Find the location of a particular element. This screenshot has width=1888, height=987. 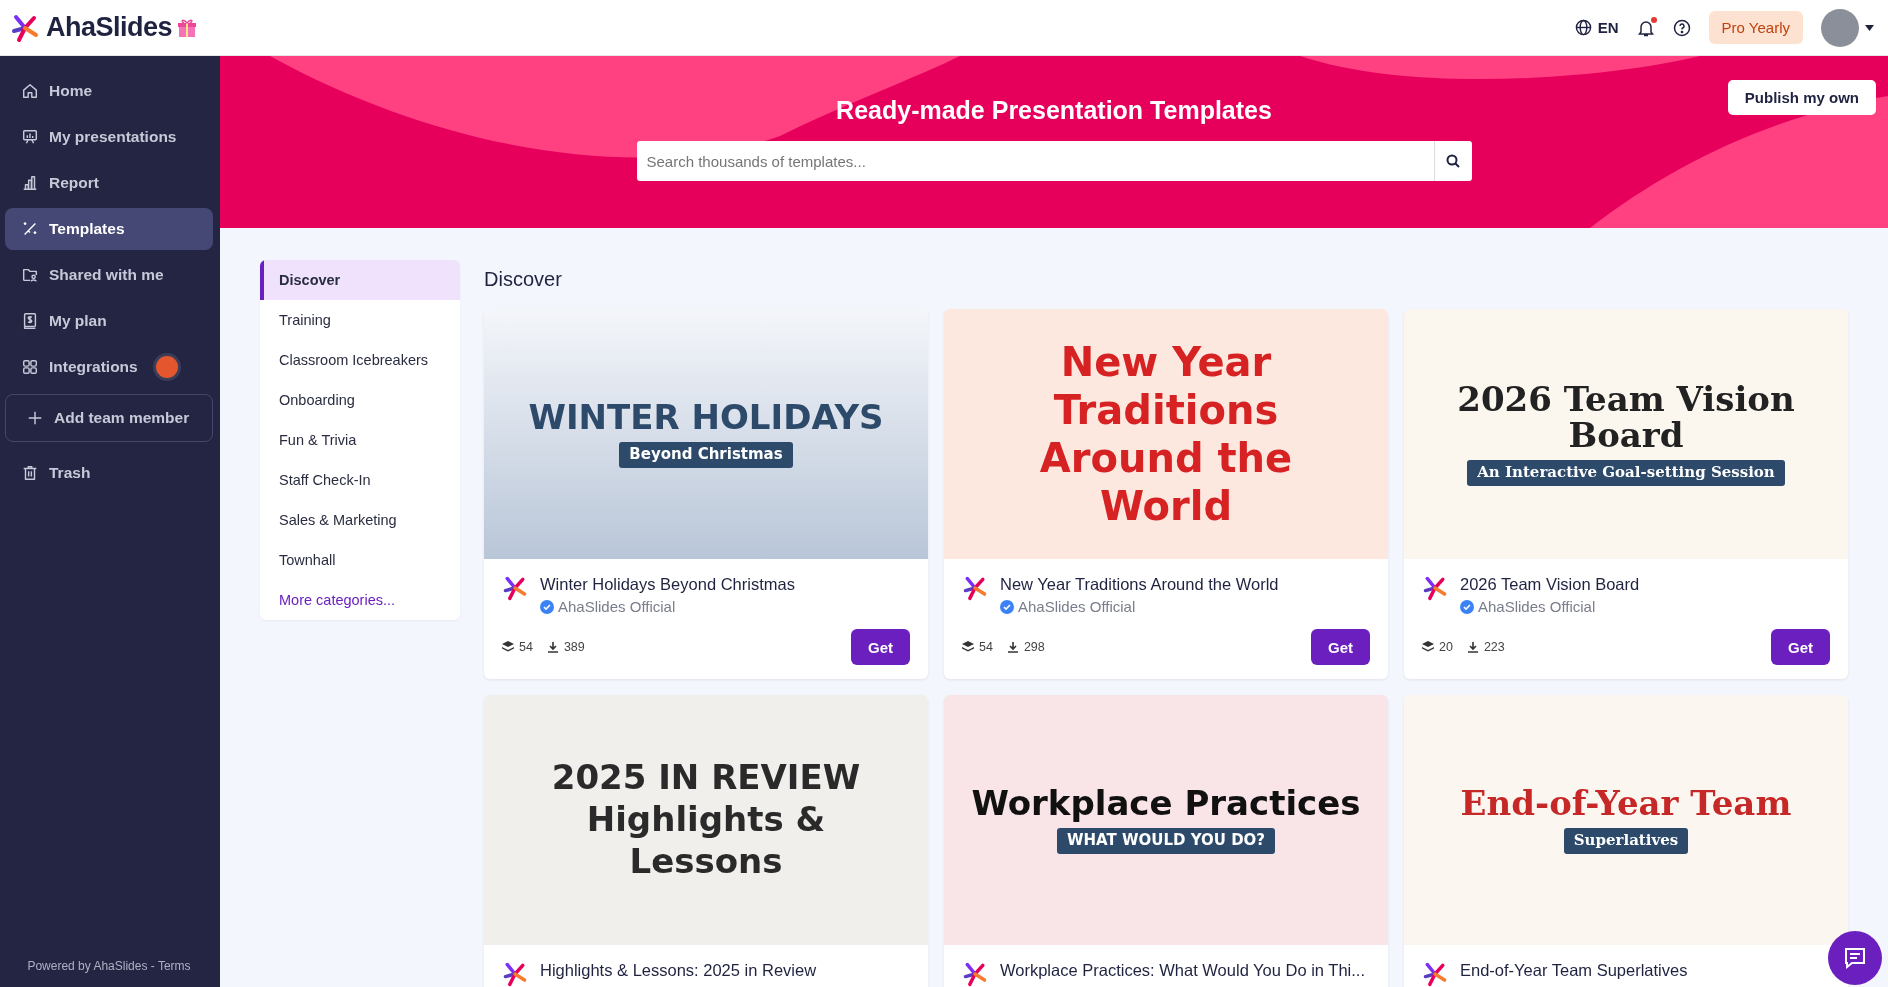

shared-folder-icon is located at coordinates (30, 275).